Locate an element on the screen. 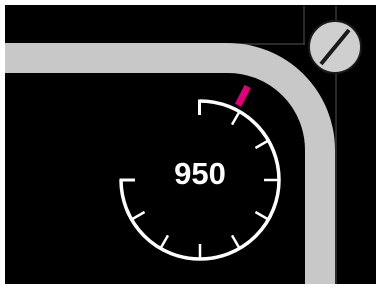  rotate-button is located at coordinates (335, 47).